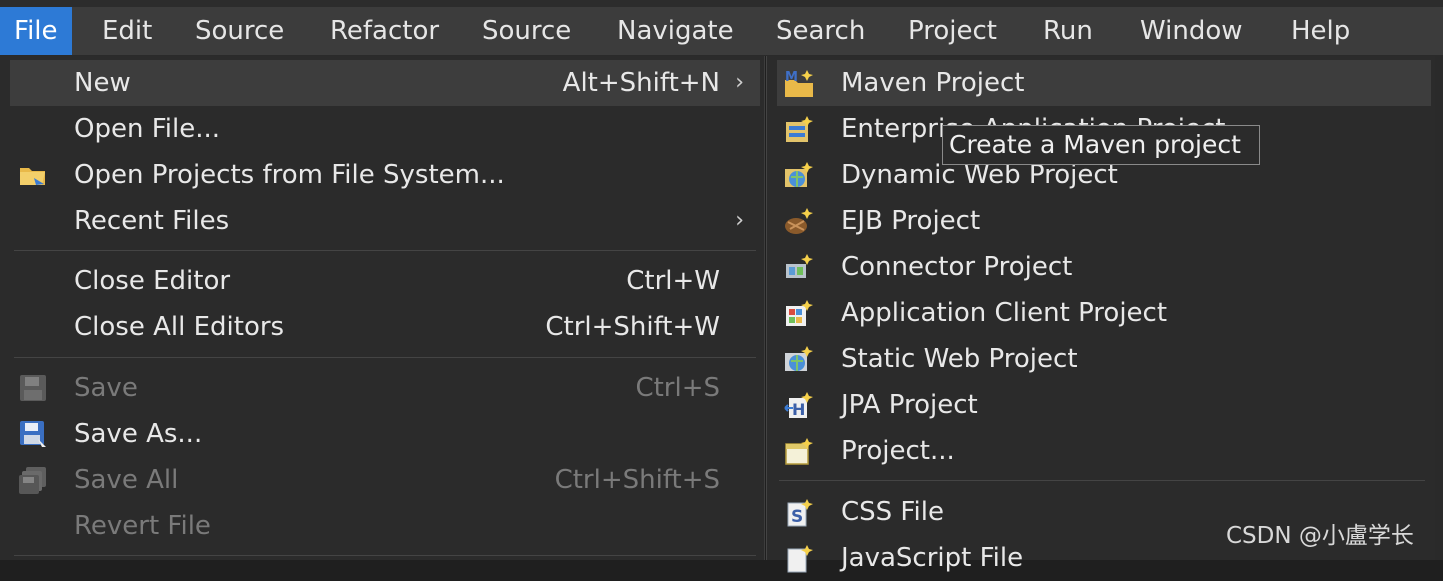  Describe the element at coordinates (799, 268) in the screenshot. I see `connector-project-icon` at that location.